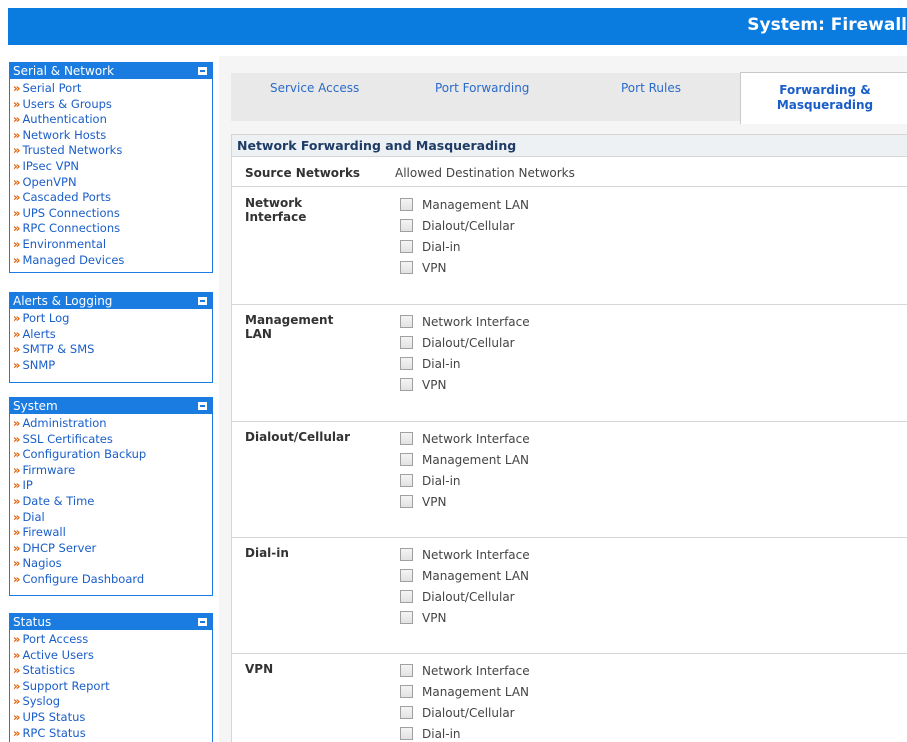  I want to click on sidebar-item-label: IP, so click(27, 485).